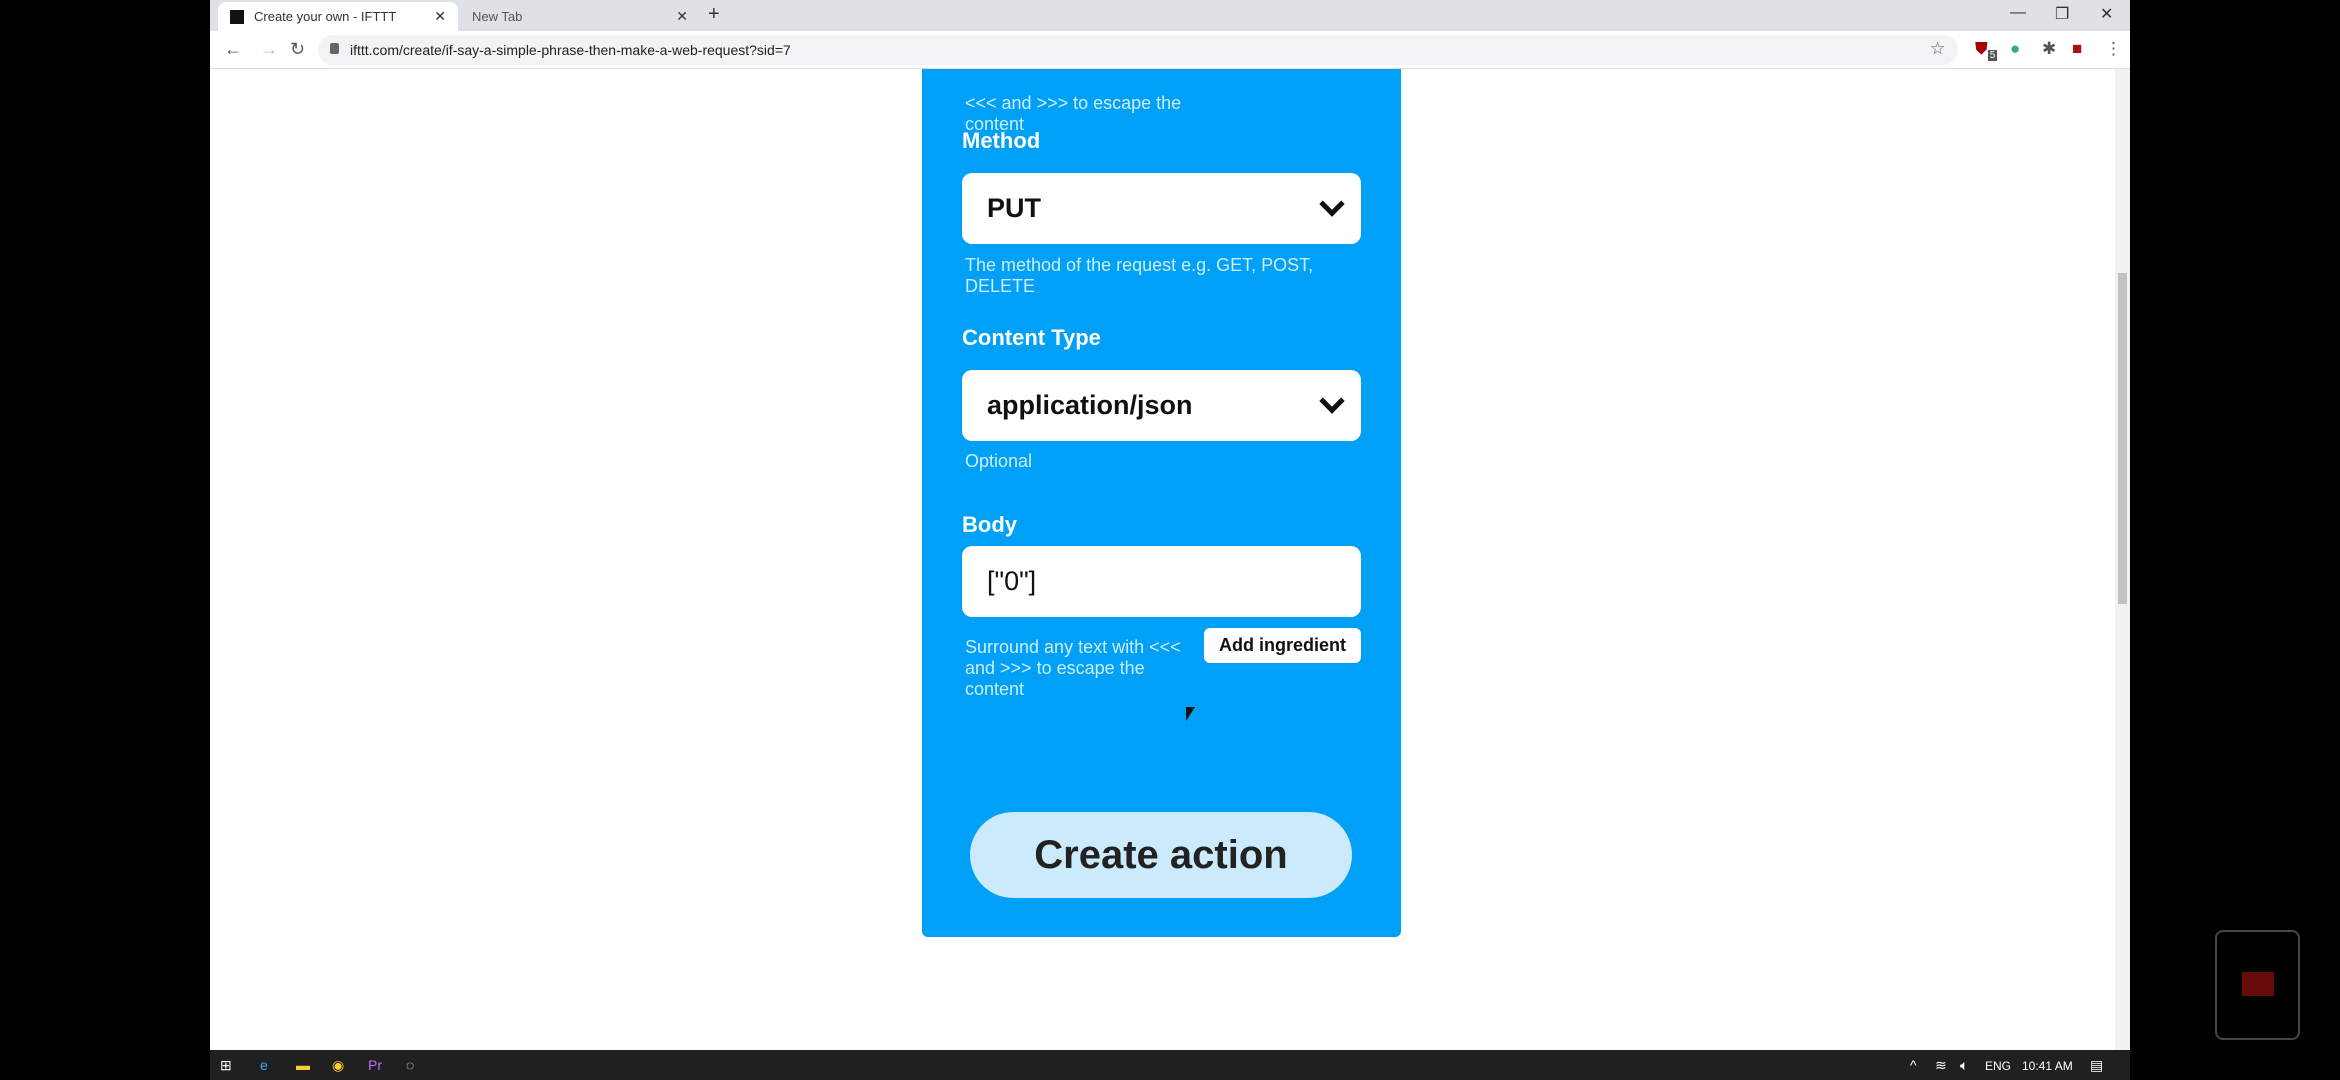  Describe the element at coordinates (2077, 49) in the screenshot. I see `chip-extension-icon: ■` at that location.